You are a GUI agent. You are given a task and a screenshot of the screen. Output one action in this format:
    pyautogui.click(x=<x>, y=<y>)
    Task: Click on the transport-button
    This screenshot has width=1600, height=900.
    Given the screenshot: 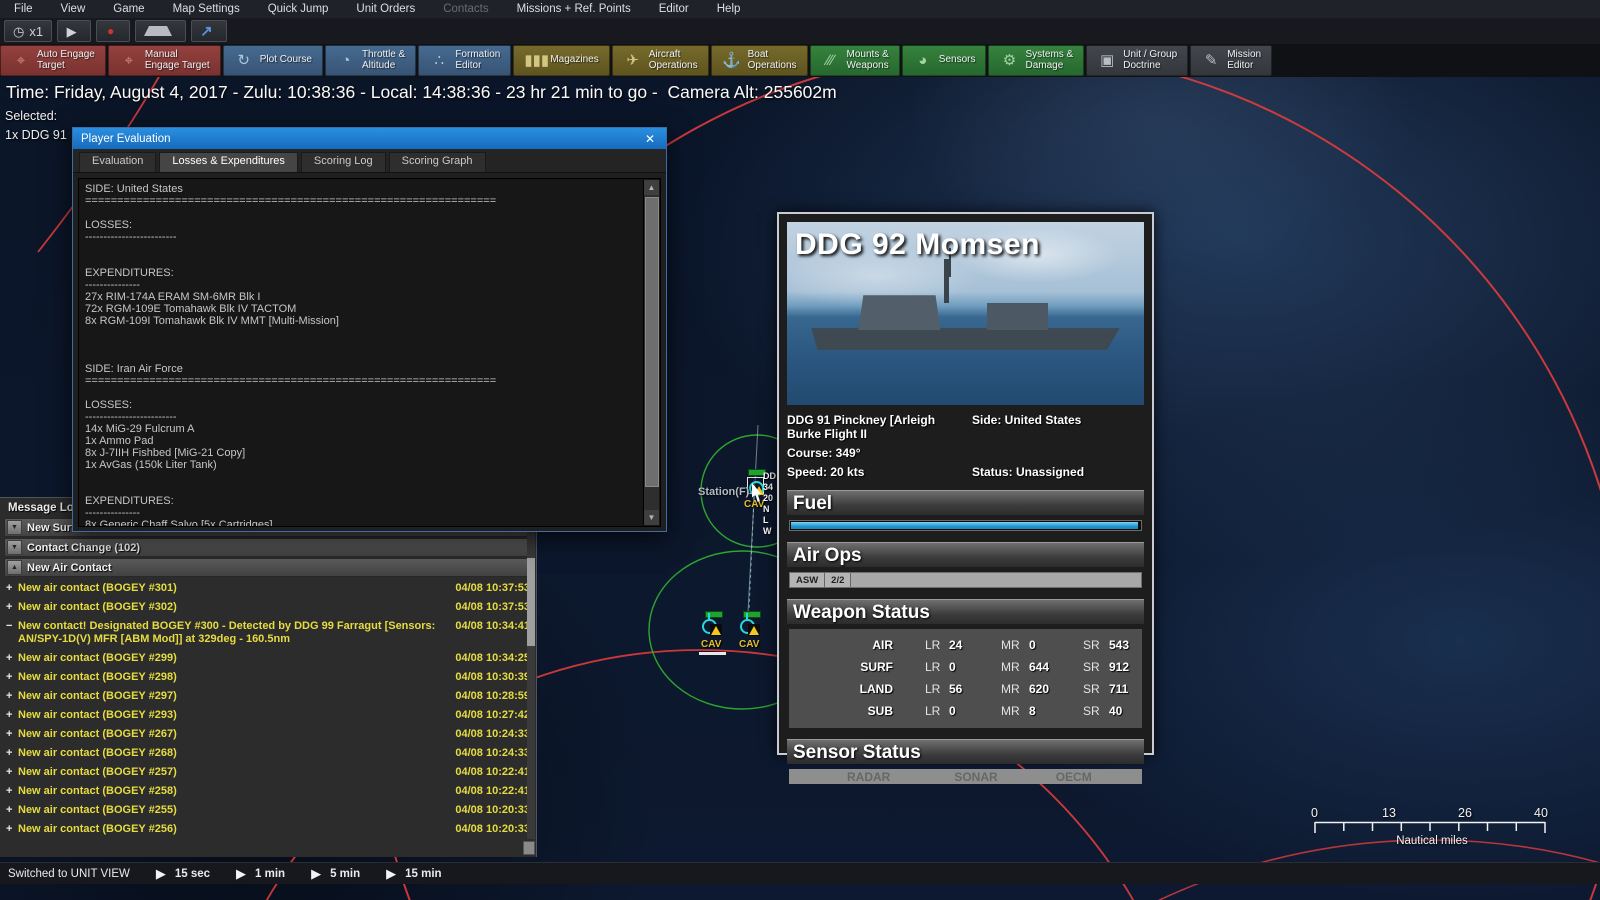 What is the action you would take?
    pyautogui.click(x=161, y=31)
    